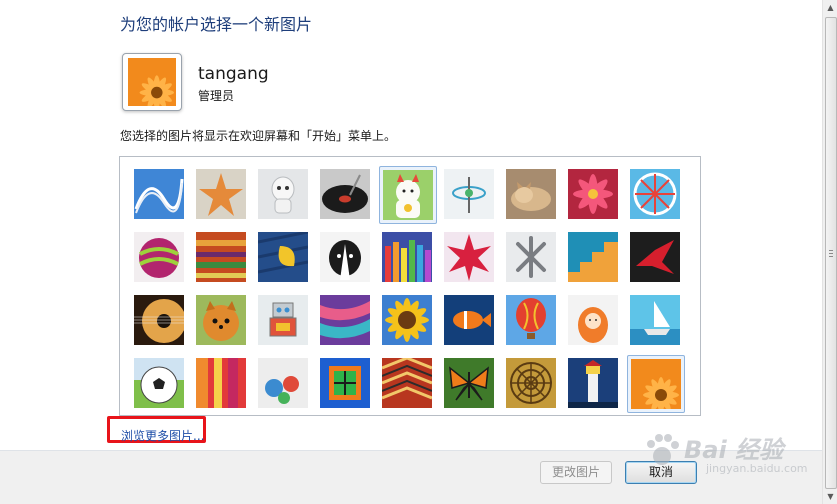 The image size is (837, 504). I want to click on picture-soccer-ball, so click(159, 383).